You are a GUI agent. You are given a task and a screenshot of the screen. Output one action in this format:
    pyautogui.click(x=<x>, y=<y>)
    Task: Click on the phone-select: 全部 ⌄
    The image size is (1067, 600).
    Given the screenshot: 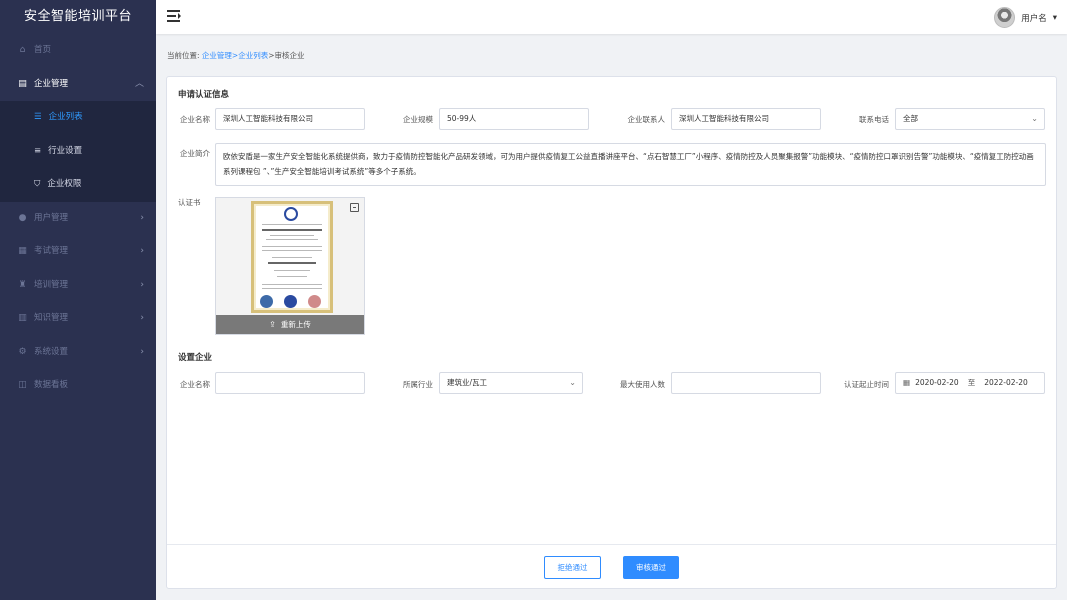 What is the action you would take?
    pyautogui.click(x=970, y=119)
    